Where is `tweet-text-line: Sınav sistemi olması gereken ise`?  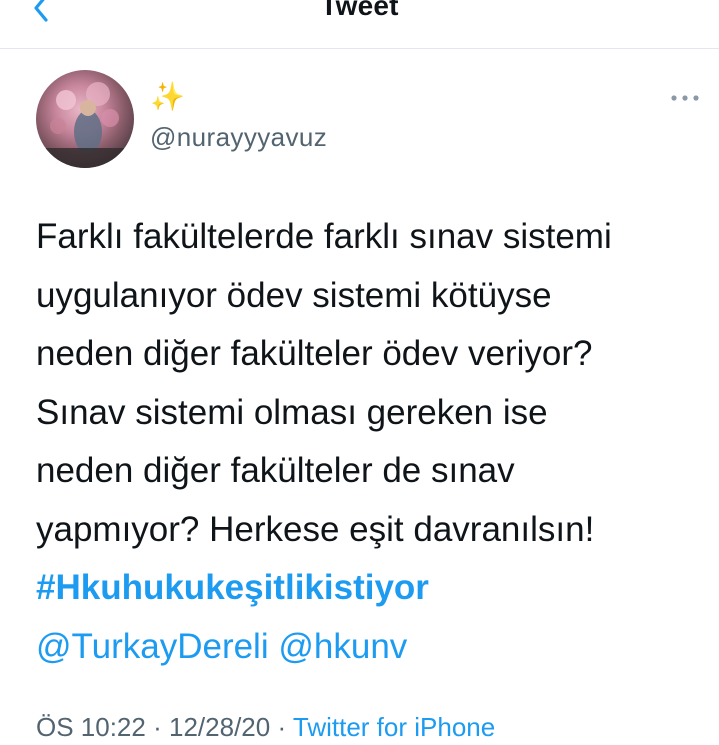
tweet-text-line: Sınav sistemi olması gereken ise is located at coordinates (292, 412).